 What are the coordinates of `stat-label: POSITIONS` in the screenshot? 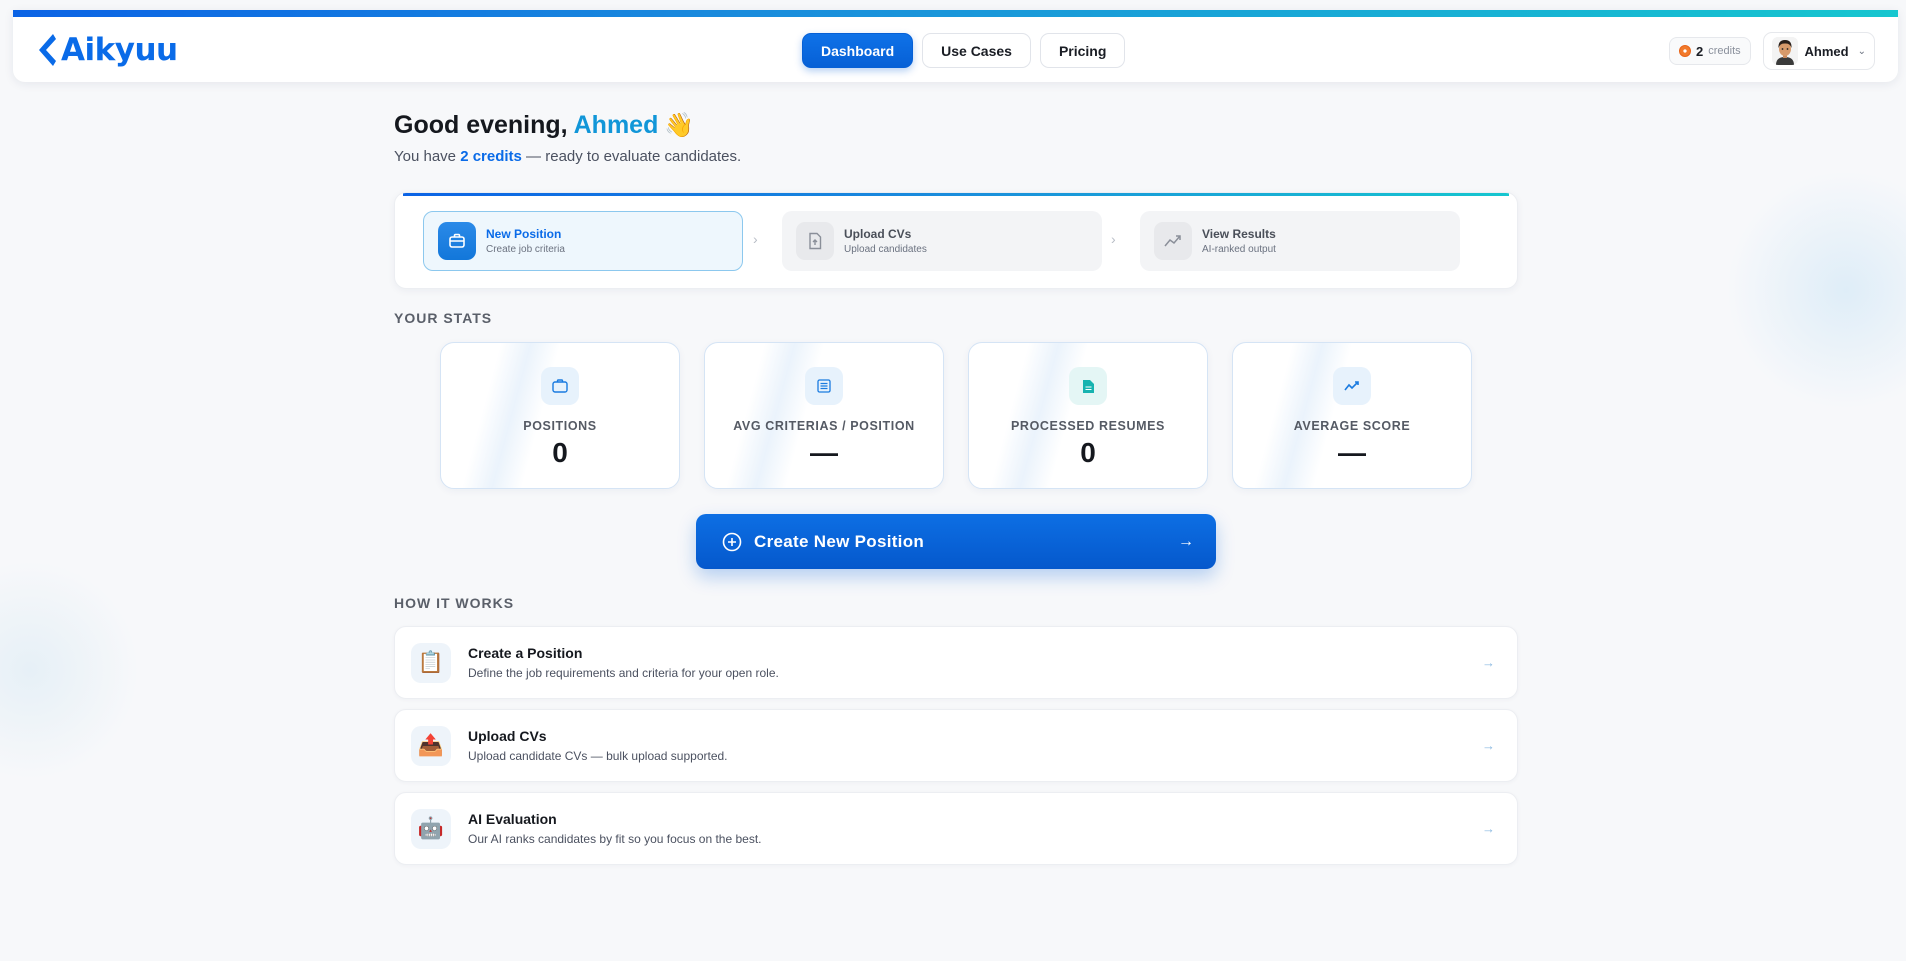 It's located at (560, 426).